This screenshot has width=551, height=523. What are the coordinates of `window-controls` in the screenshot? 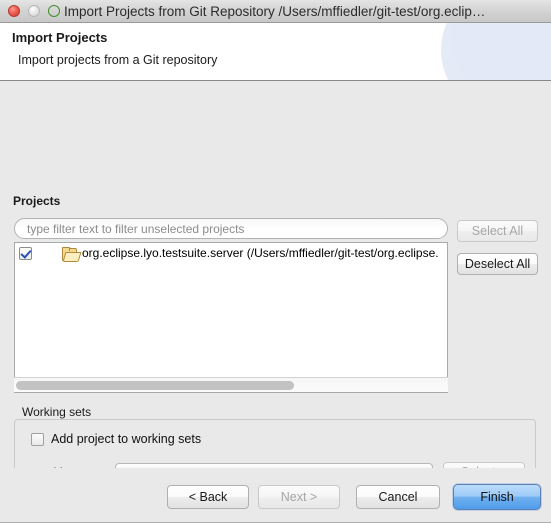 It's located at (30, 11).